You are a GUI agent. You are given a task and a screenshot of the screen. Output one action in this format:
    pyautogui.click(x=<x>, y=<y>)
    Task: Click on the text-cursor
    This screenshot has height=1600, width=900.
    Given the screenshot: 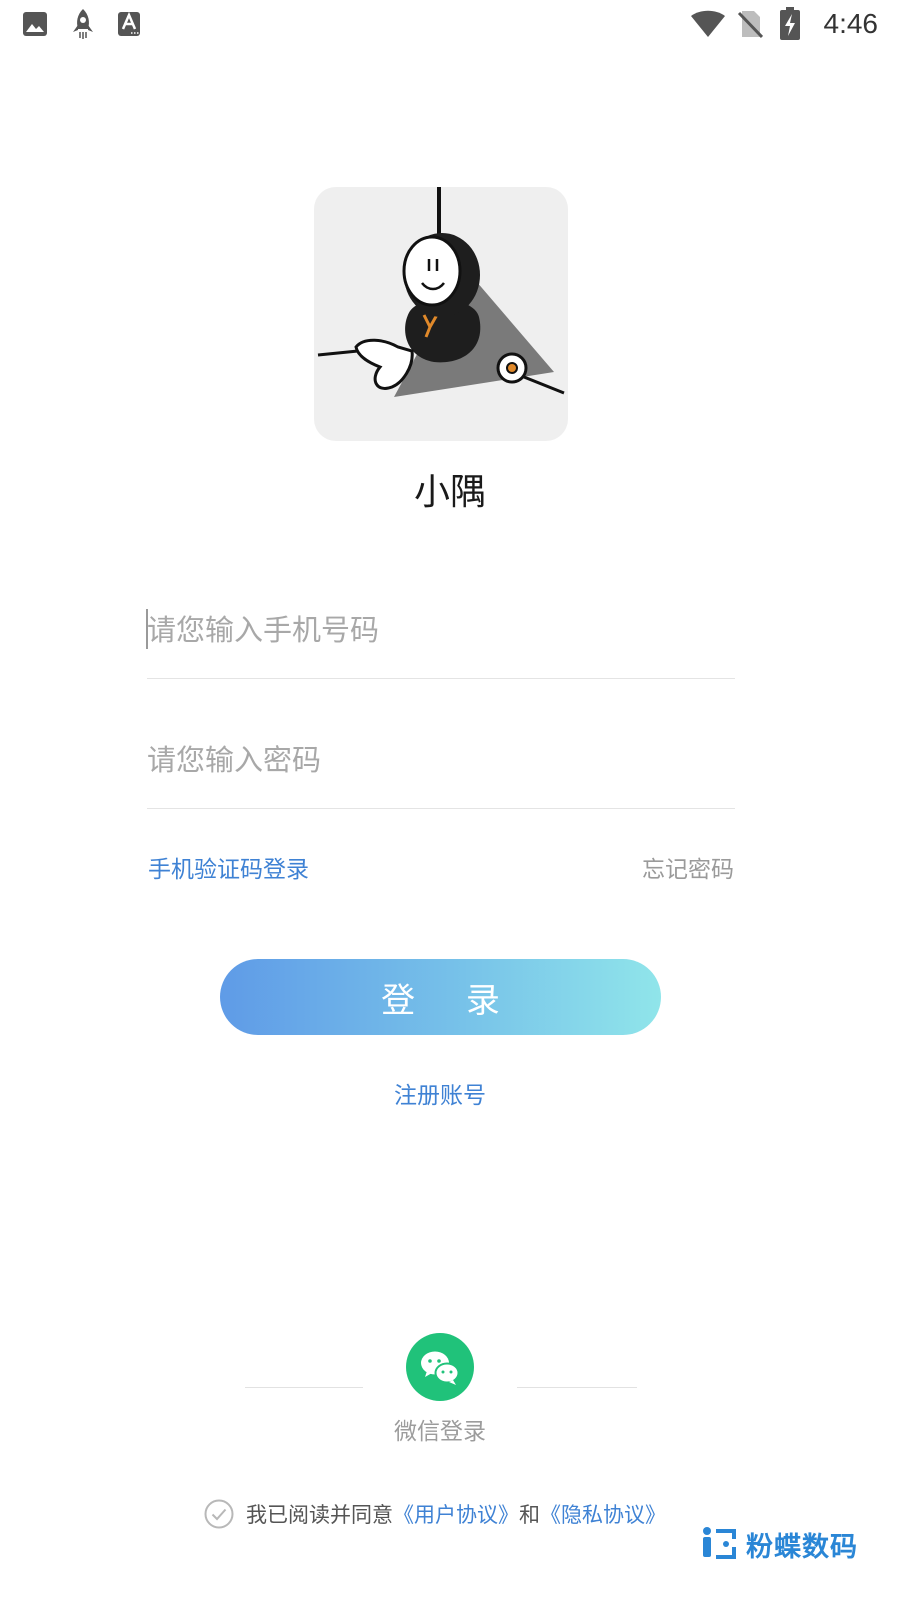 What is the action you would take?
    pyautogui.click(x=147, y=629)
    